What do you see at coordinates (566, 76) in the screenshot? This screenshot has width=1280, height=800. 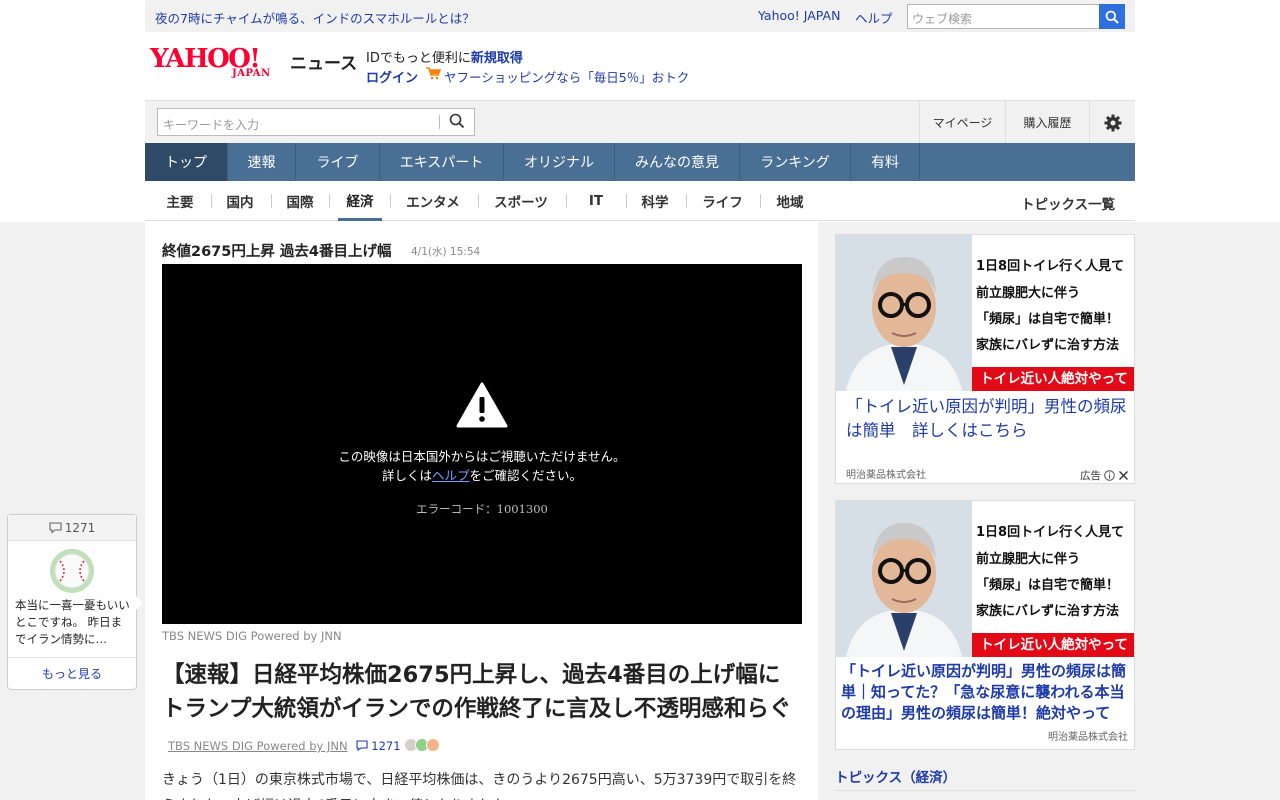 I see `shopping-promo-link: ヤフーショッピングなら「毎日5％」おトク` at bounding box center [566, 76].